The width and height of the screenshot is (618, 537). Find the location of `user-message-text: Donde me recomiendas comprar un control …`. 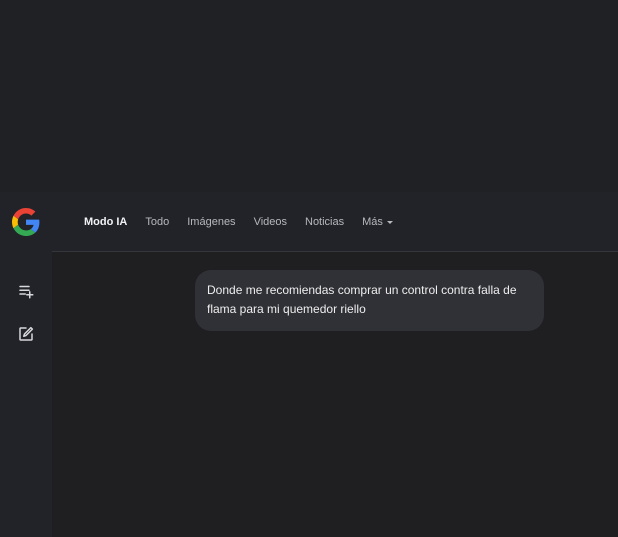

user-message-text: Donde me recomiendas comprar un control … is located at coordinates (362, 299).